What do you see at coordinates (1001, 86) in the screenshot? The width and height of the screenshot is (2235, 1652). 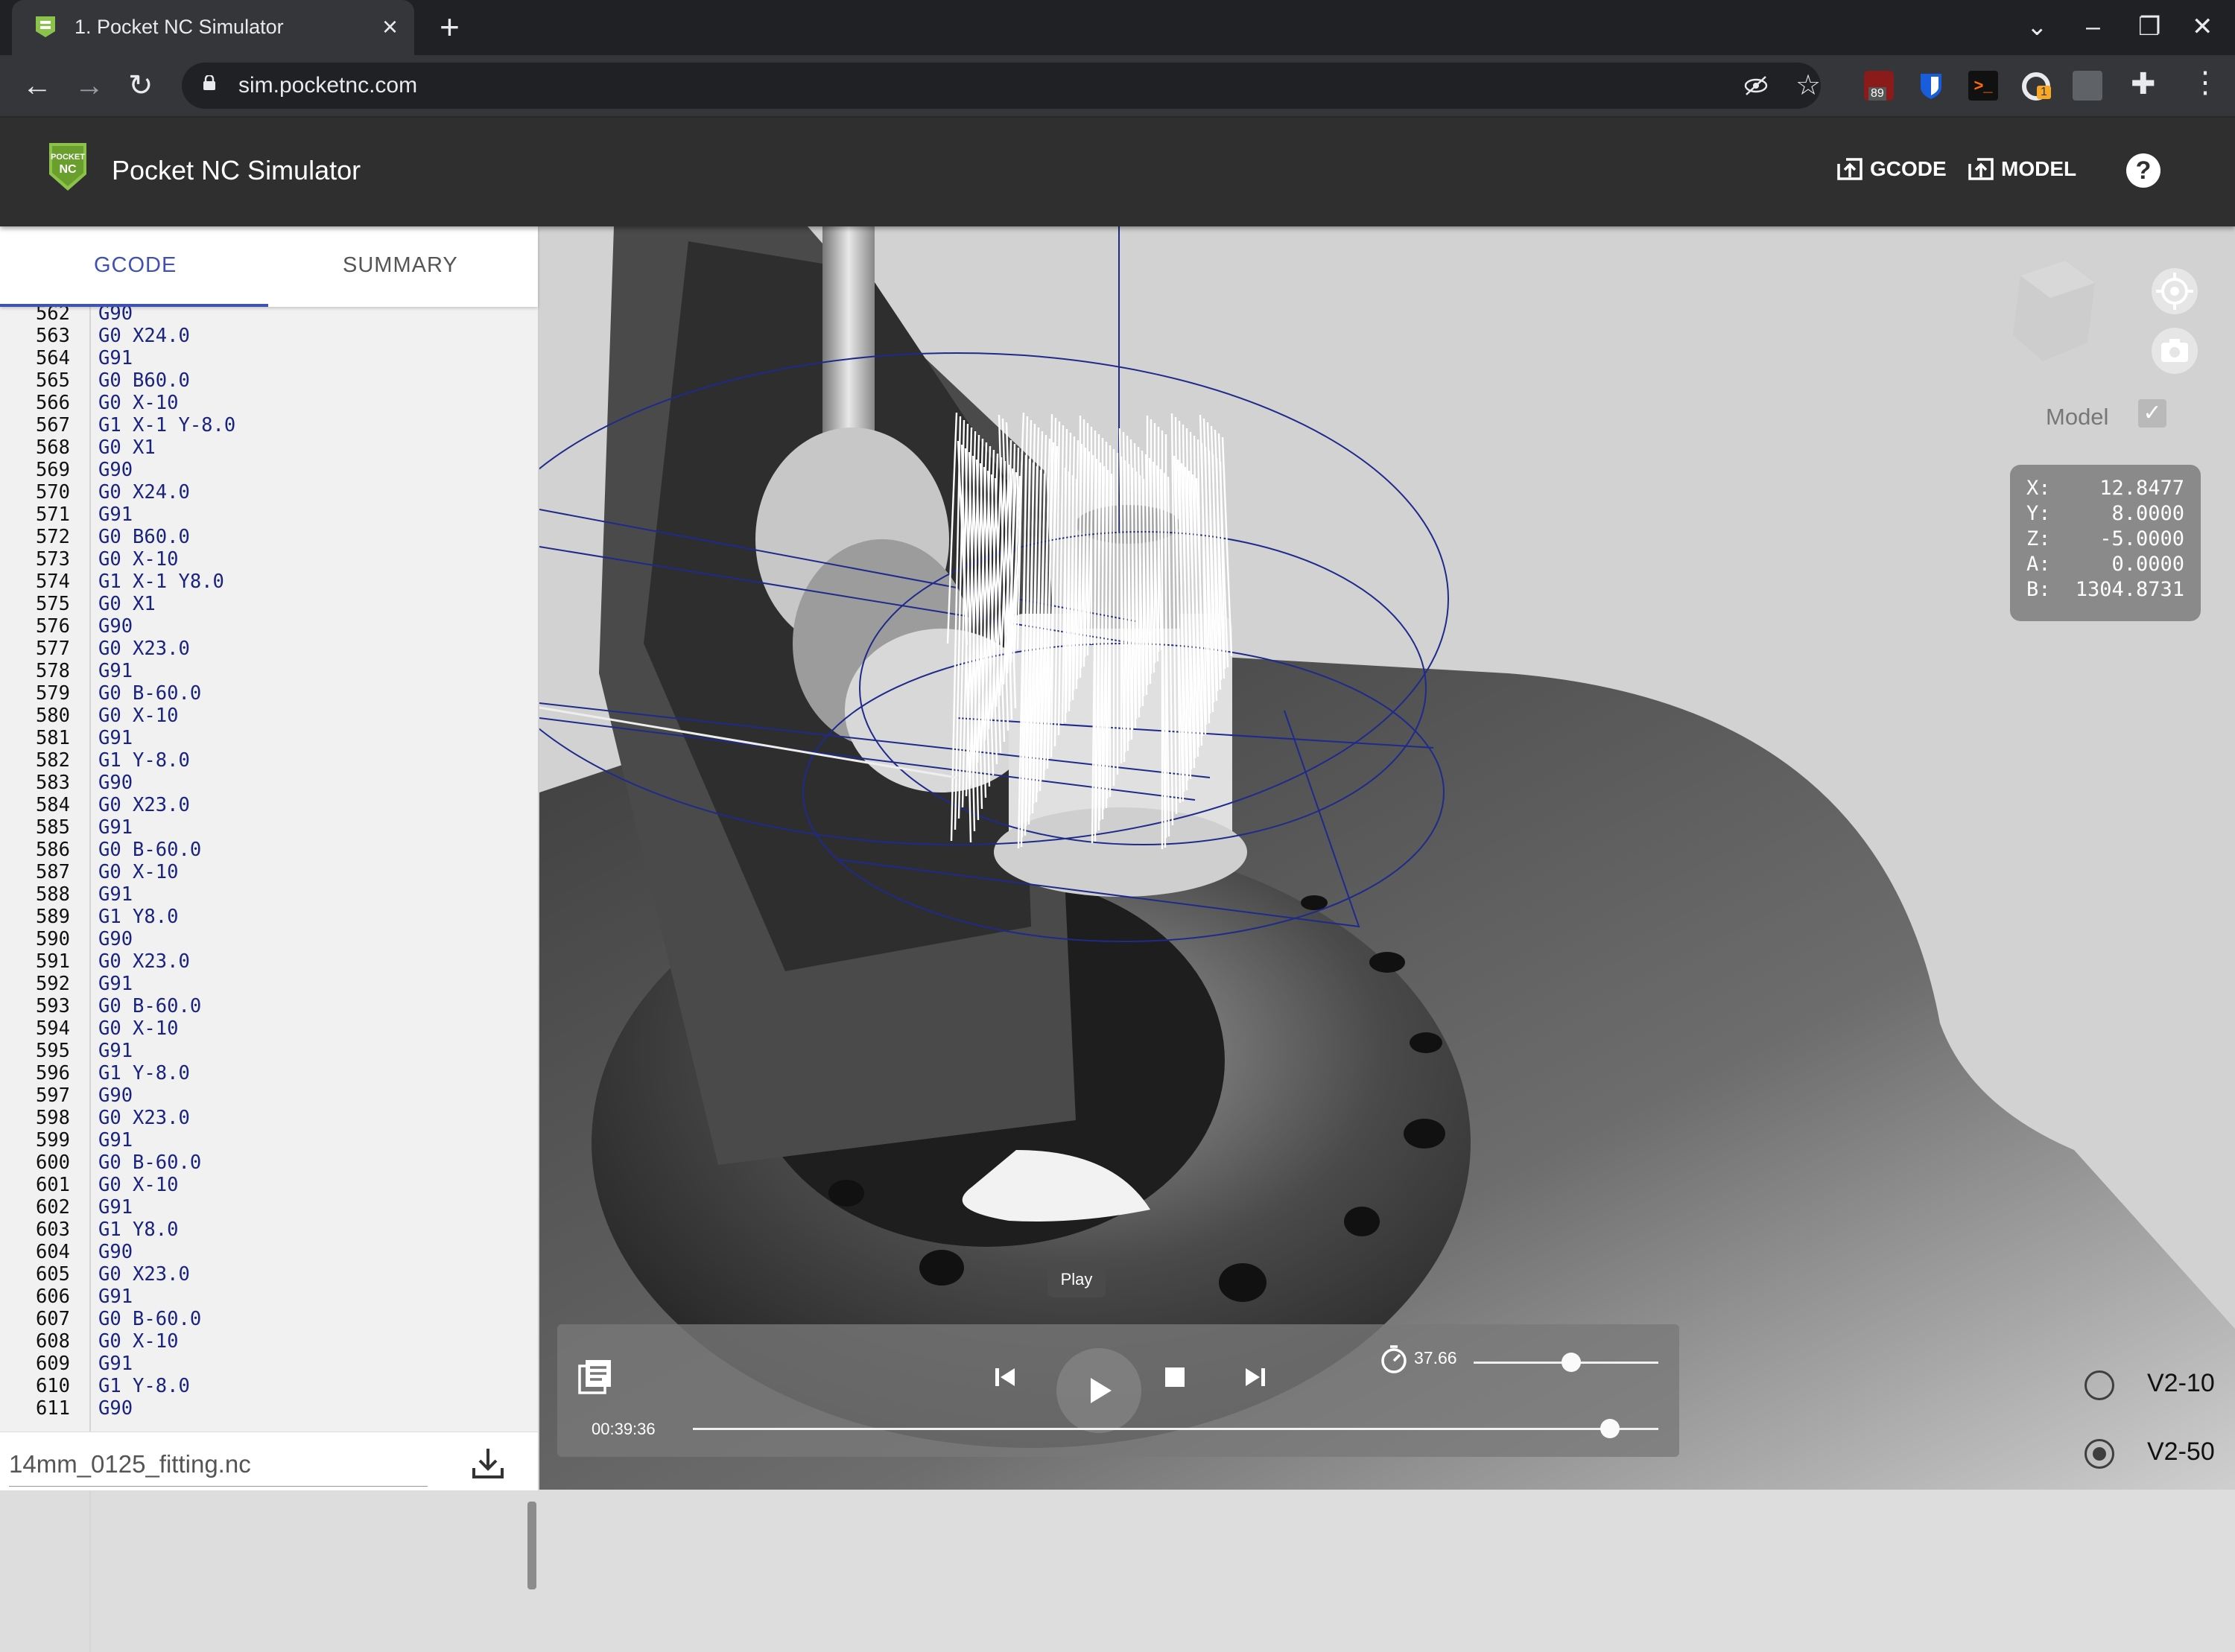 I see `address-bar: sim.pocketnc.com ☆` at bounding box center [1001, 86].